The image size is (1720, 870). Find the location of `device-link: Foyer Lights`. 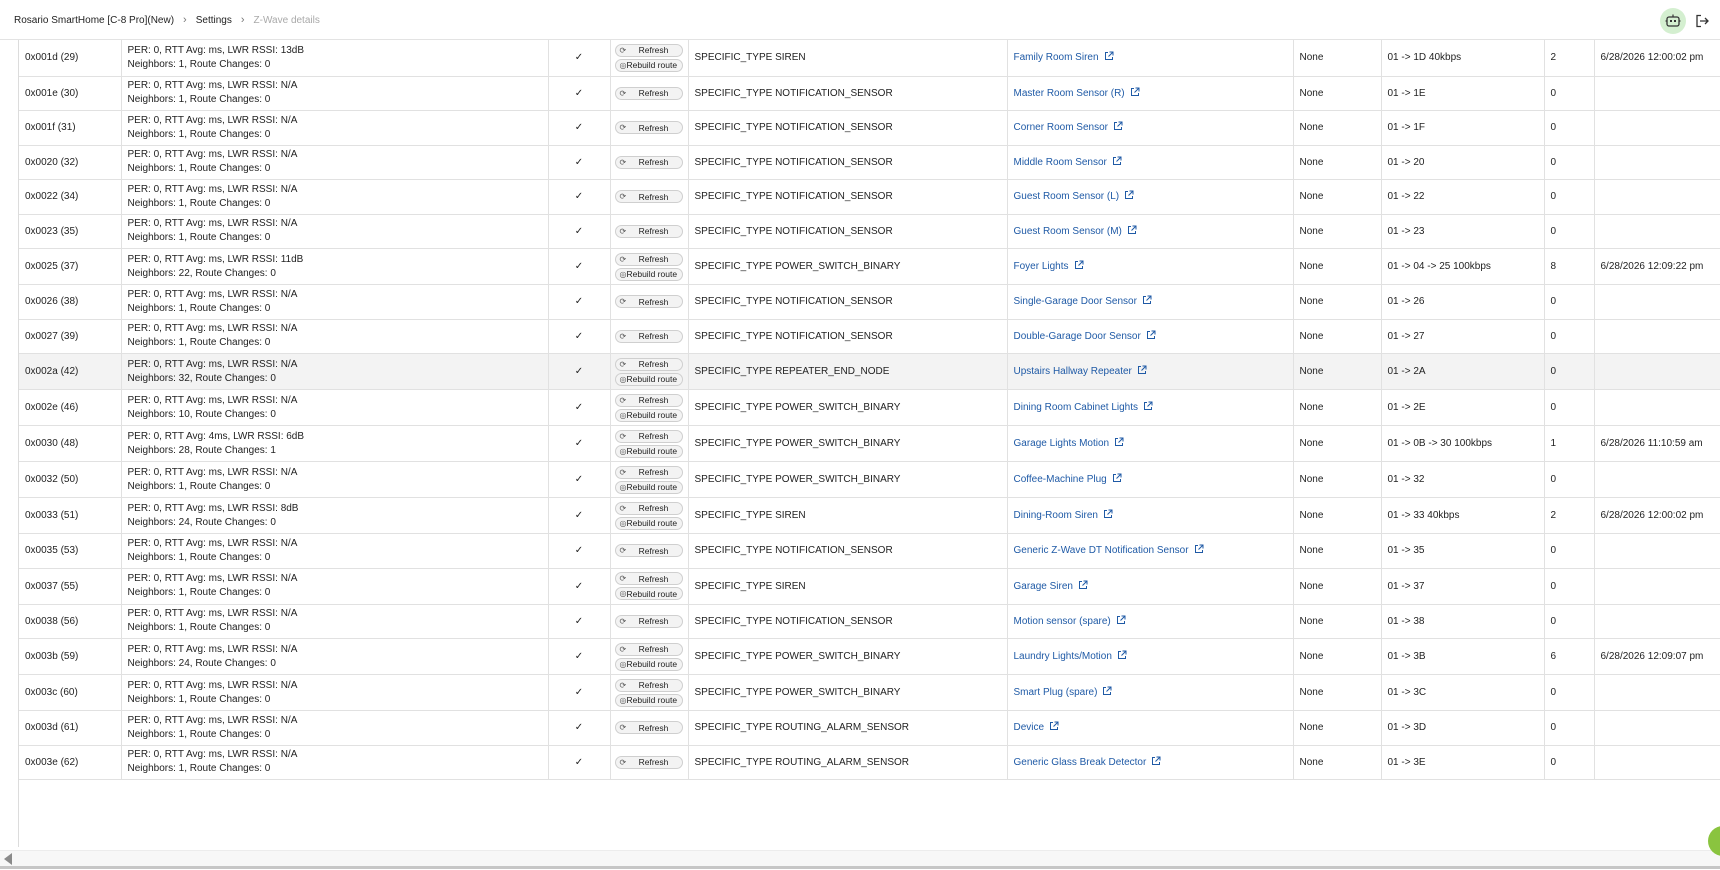

device-link: Foyer Lights is located at coordinates (1041, 266).